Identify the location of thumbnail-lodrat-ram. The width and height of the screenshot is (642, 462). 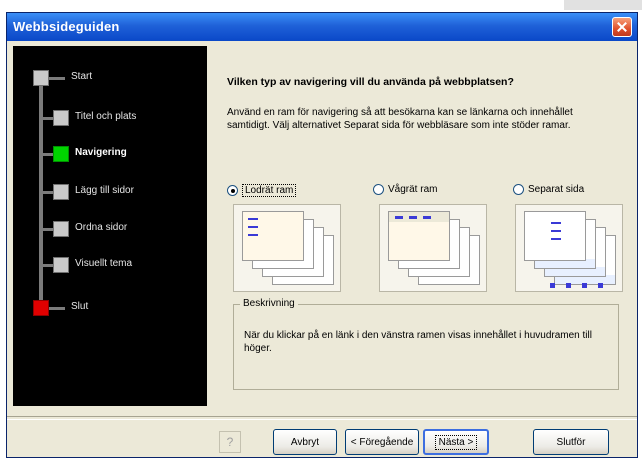
(287, 248).